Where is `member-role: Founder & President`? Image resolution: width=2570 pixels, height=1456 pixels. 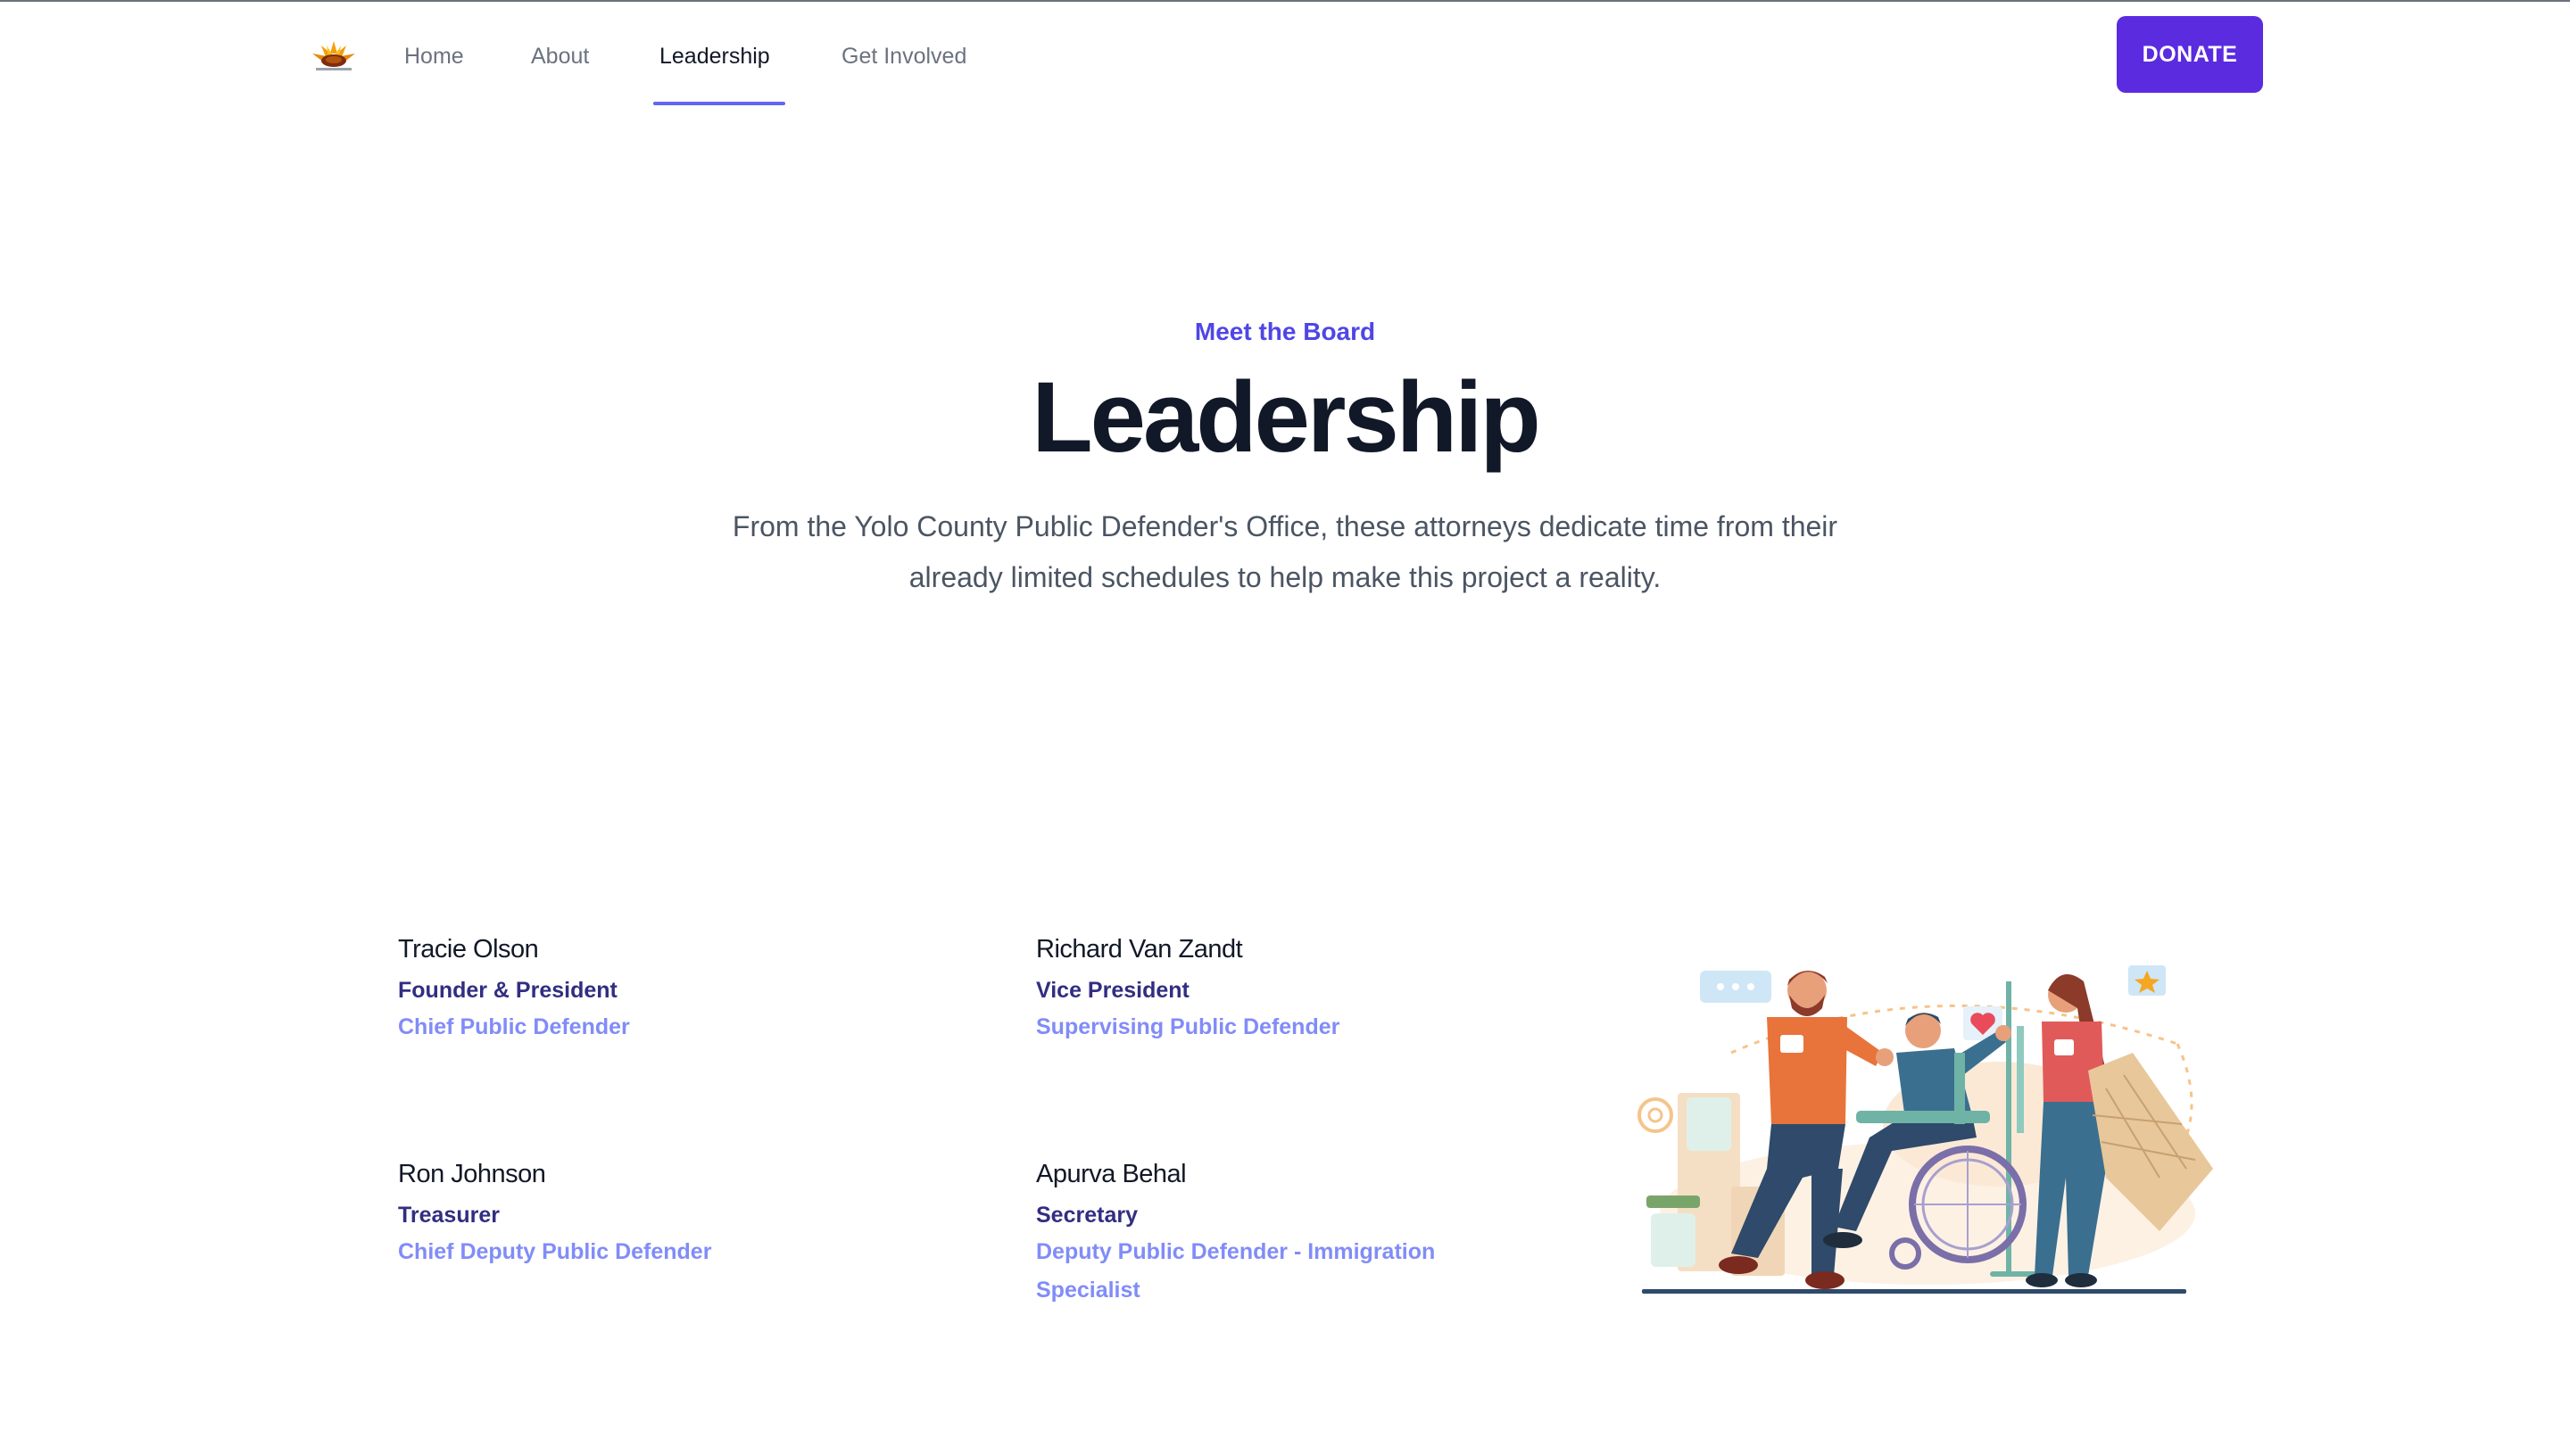 member-role: Founder & President is located at coordinates (508, 991).